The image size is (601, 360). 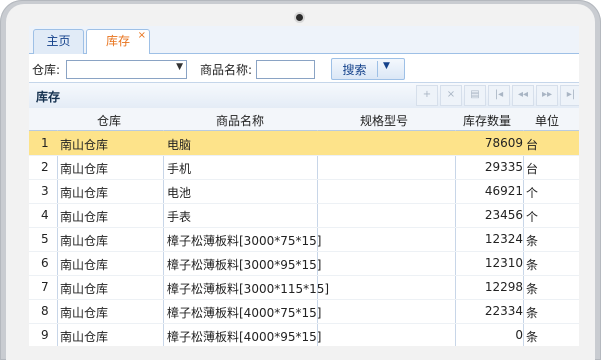 What do you see at coordinates (569, 95) in the screenshot?
I see `last-page-icon: ▸|` at bounding box center [569, 95].